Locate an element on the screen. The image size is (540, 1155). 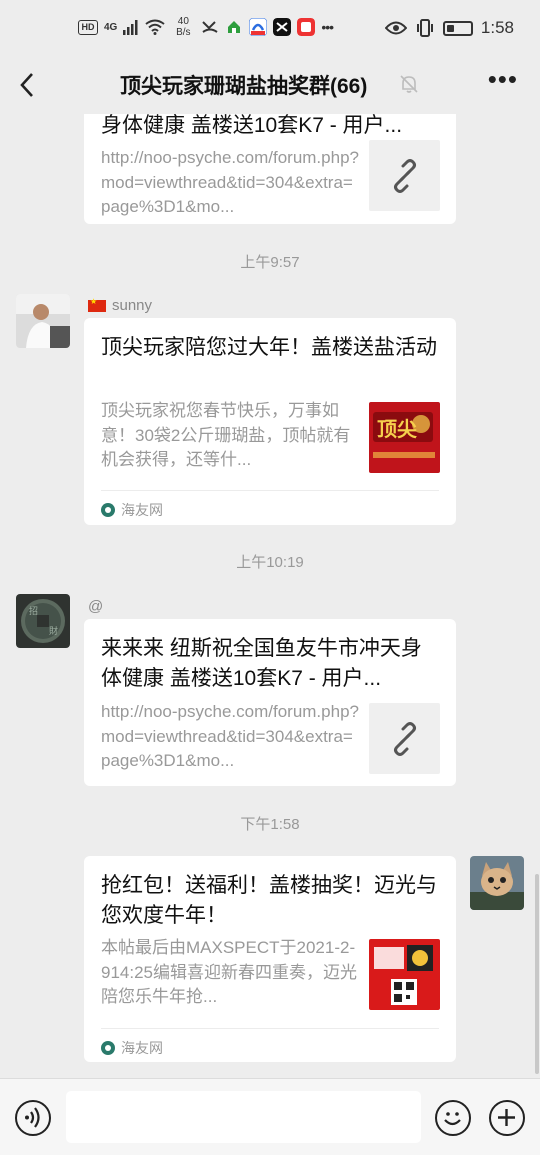
battery-icon is located at coordinates (457, 28).